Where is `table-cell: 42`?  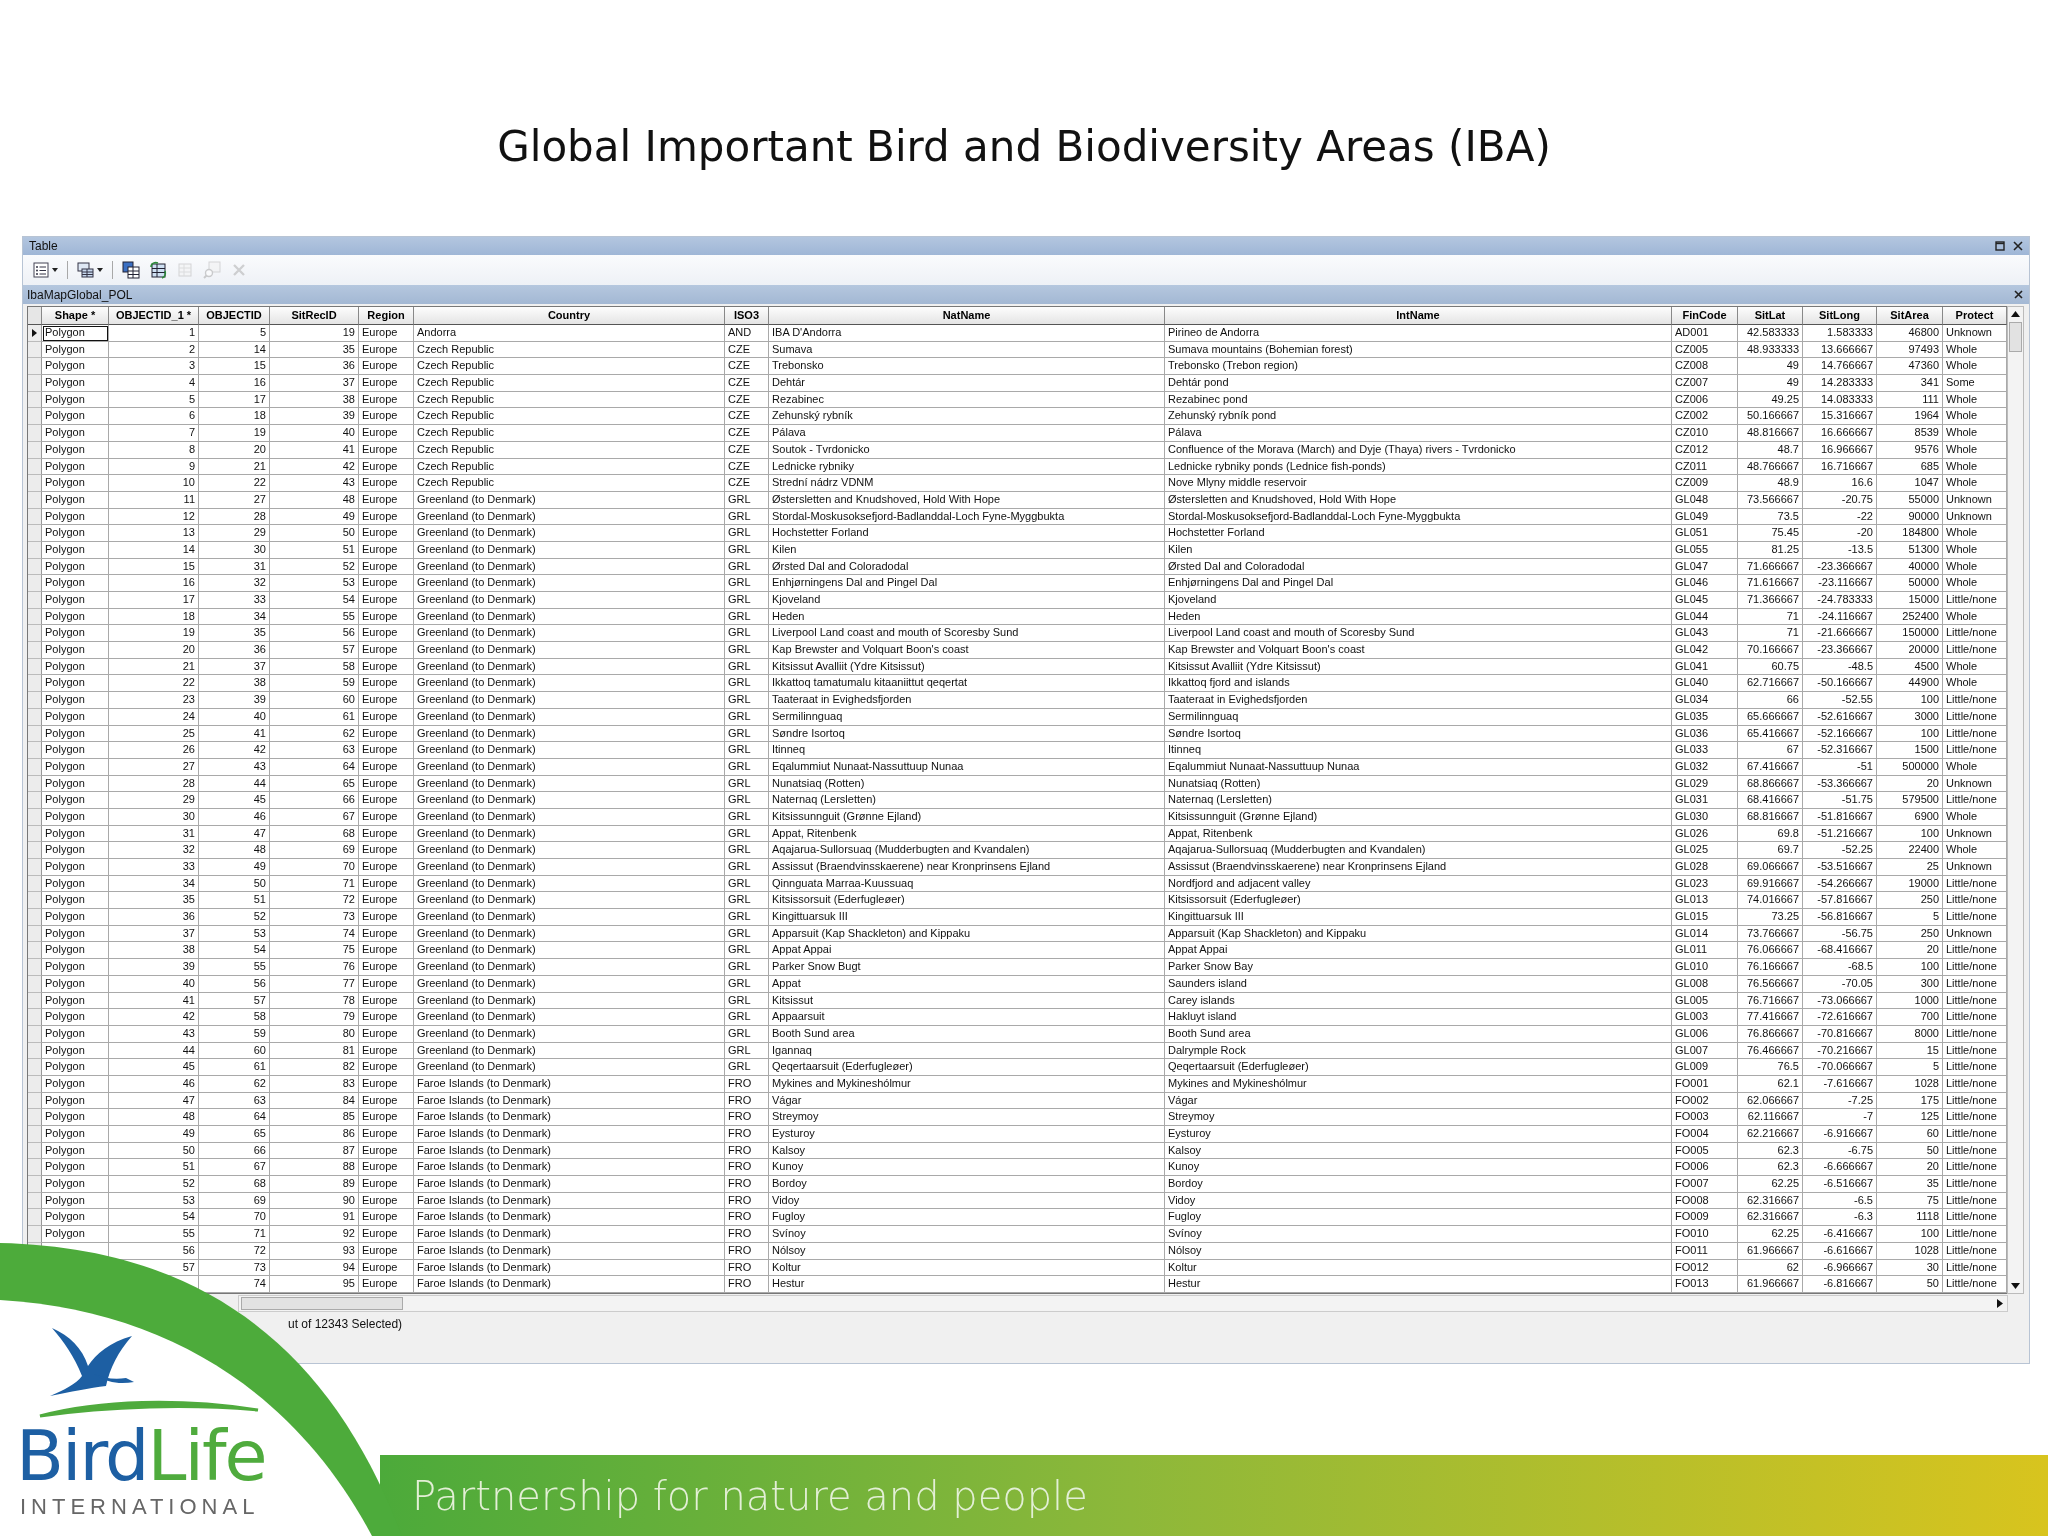
table-cell: 42 is located at coordinates (234, 750).